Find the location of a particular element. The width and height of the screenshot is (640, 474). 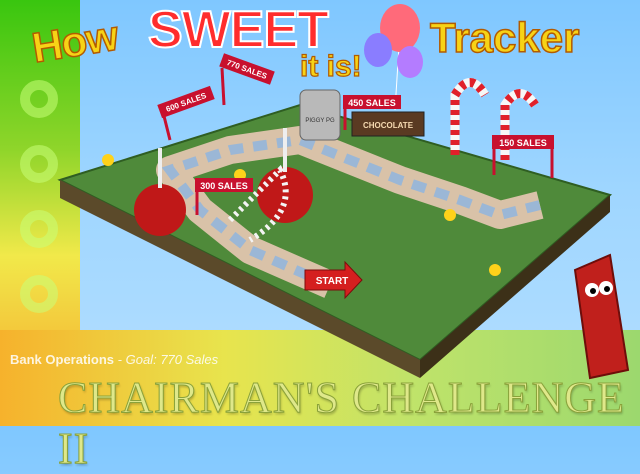

title-it-is: it is! is located at coordinates (330, 66).